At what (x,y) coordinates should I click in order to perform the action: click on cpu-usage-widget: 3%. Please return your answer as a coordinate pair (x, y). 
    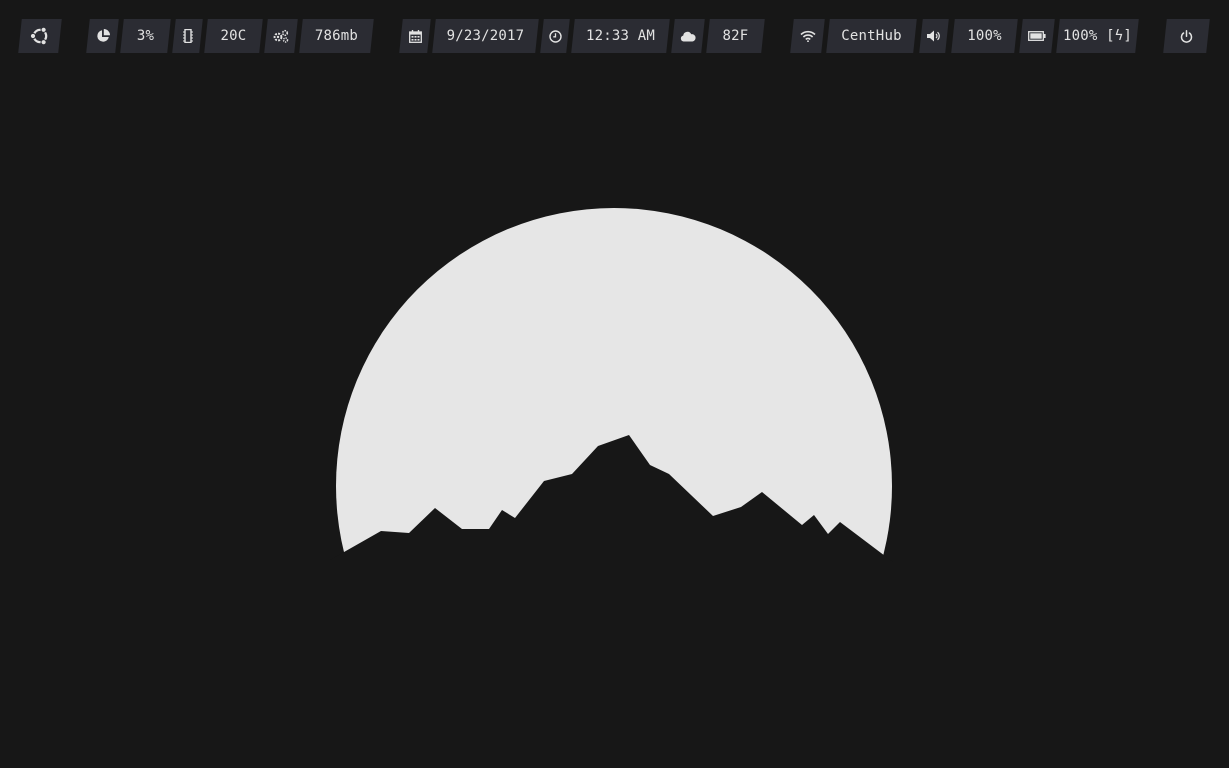
    Looking at the image, I should click on (145, 36).